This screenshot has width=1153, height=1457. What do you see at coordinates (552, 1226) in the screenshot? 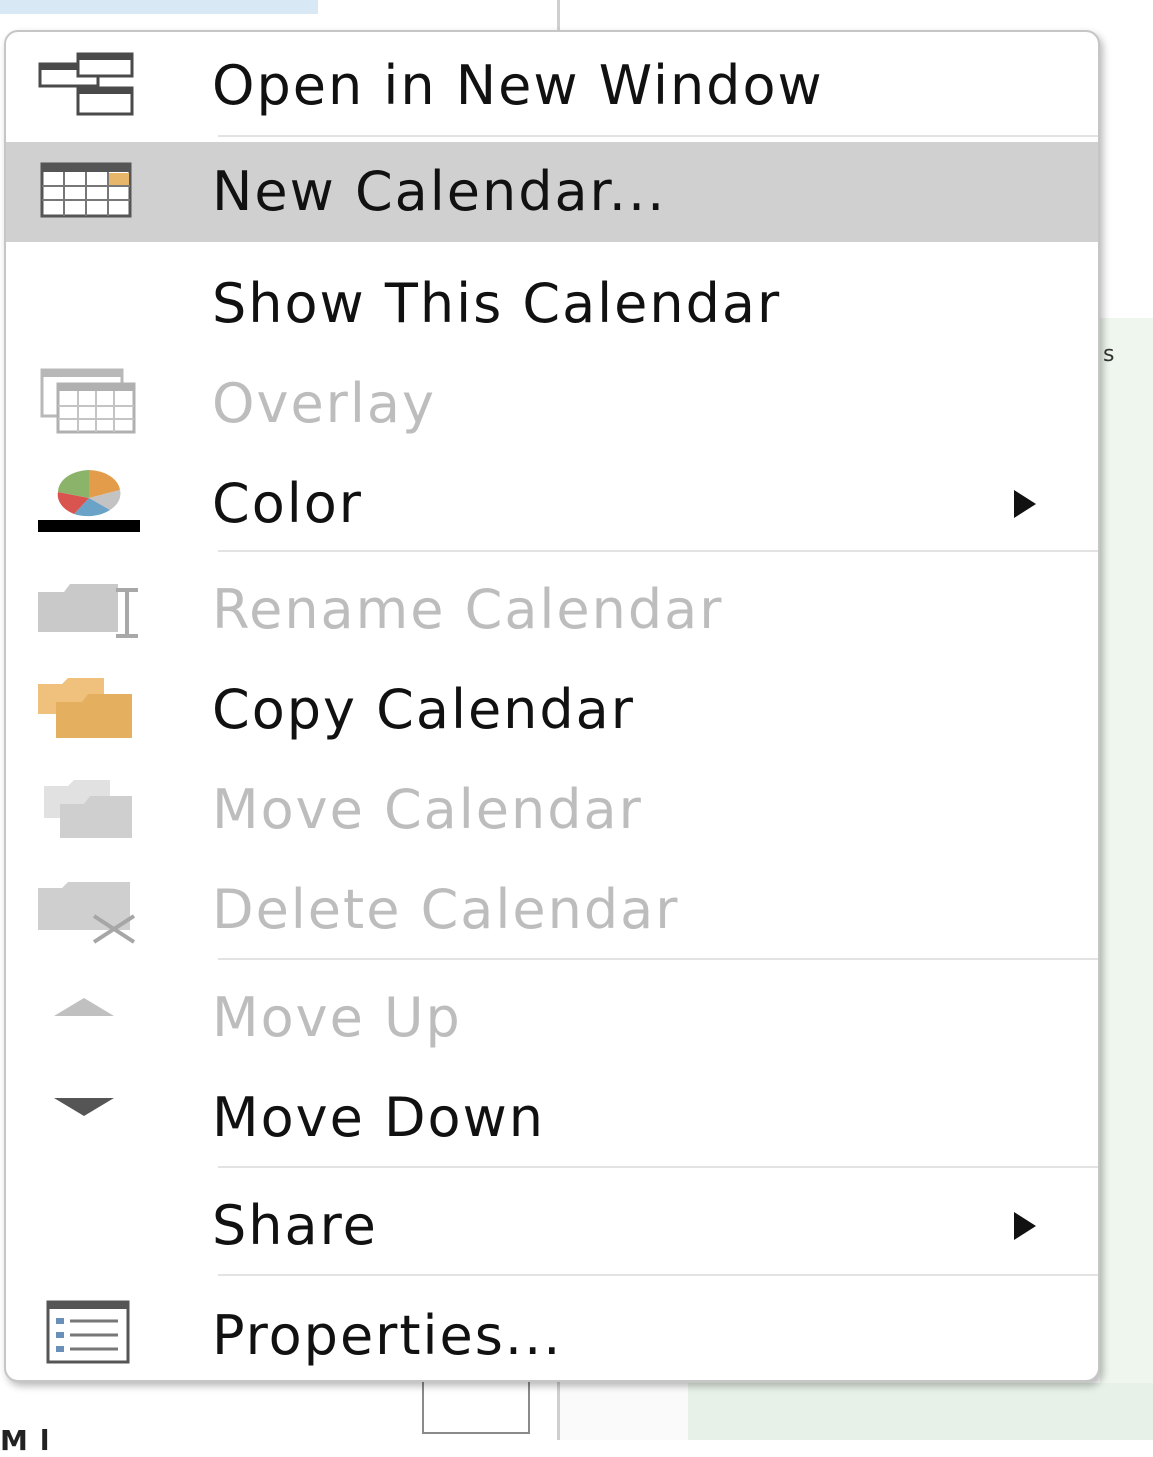
I see `menu-item-share: Share` at bounding box center [552, 1226].